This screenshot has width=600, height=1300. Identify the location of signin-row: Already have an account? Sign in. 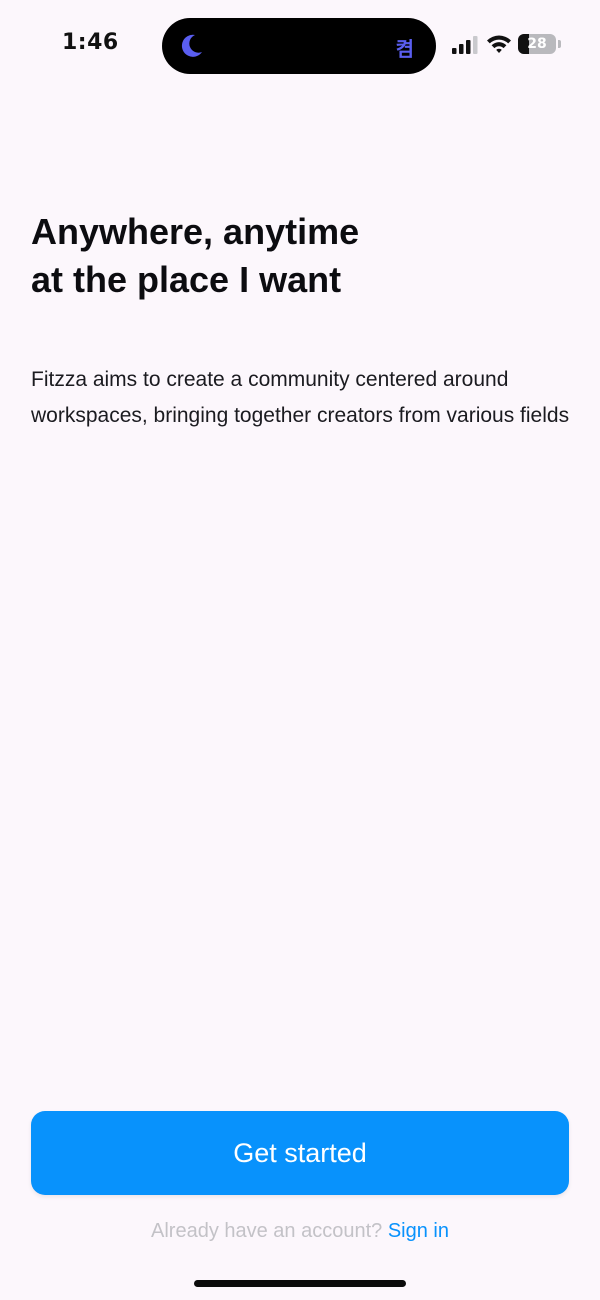
(300, 1231).